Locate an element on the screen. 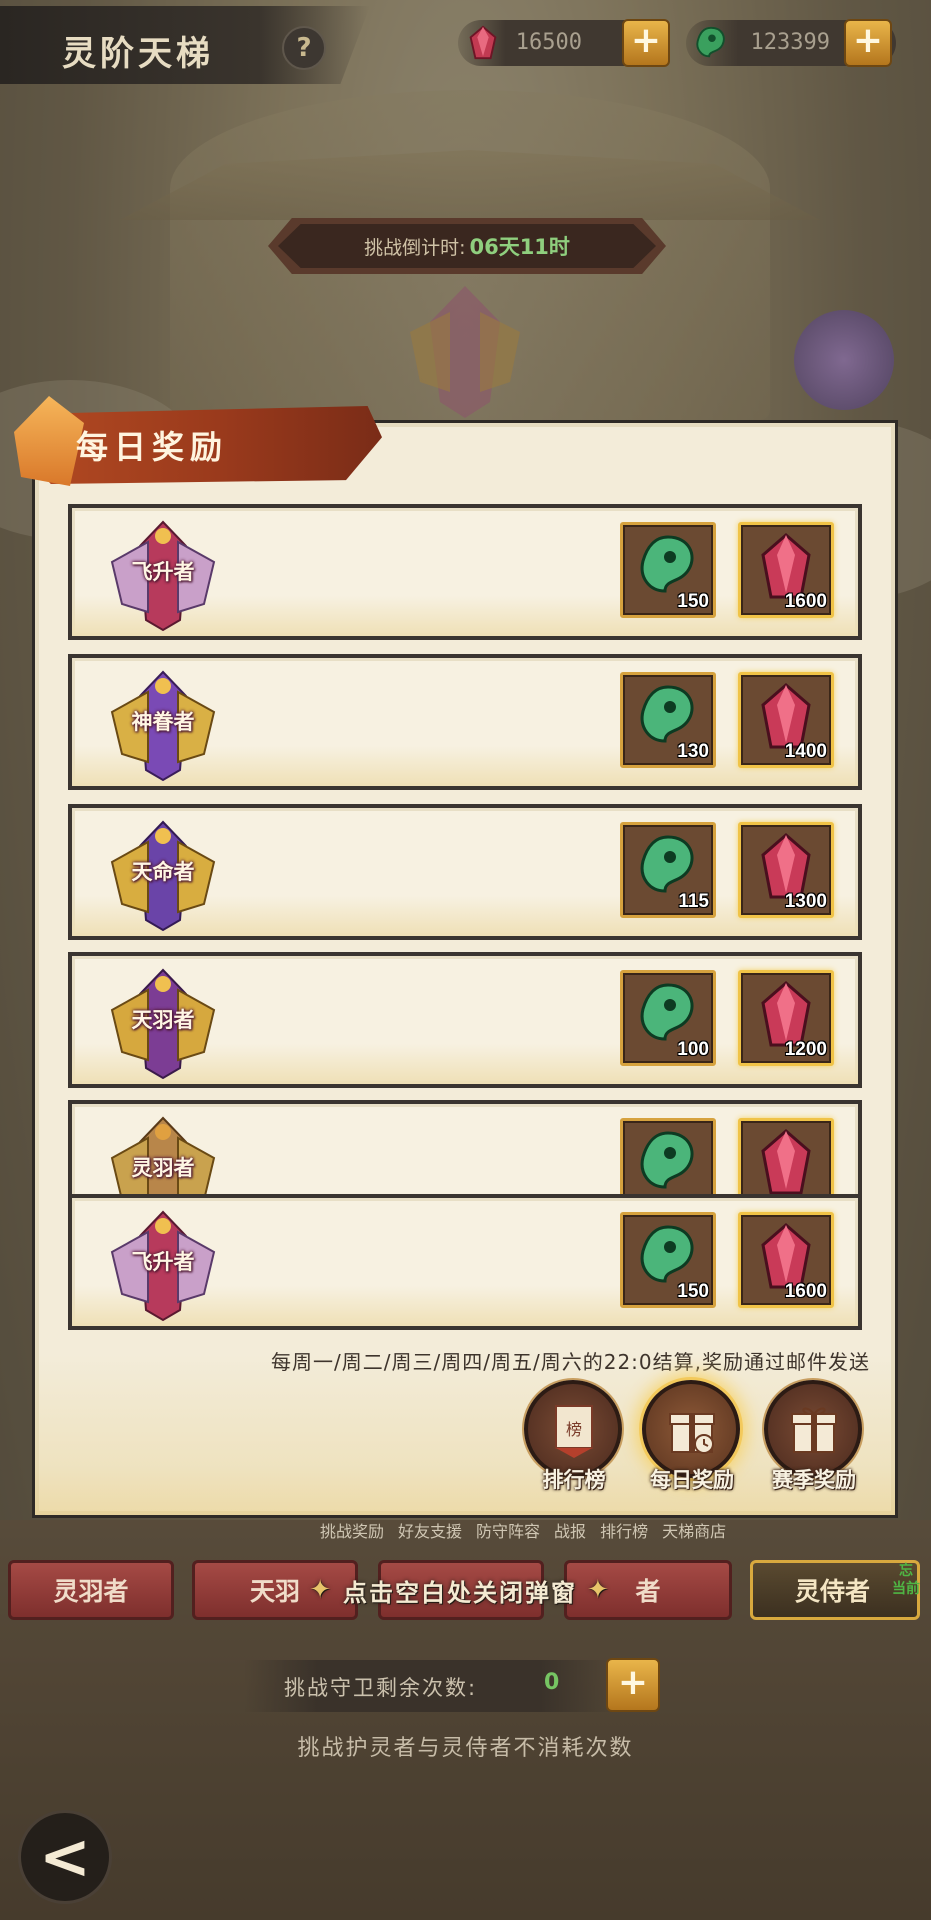  nav-leaderboard: 排行榜 is located at coordinates (624, 1530).